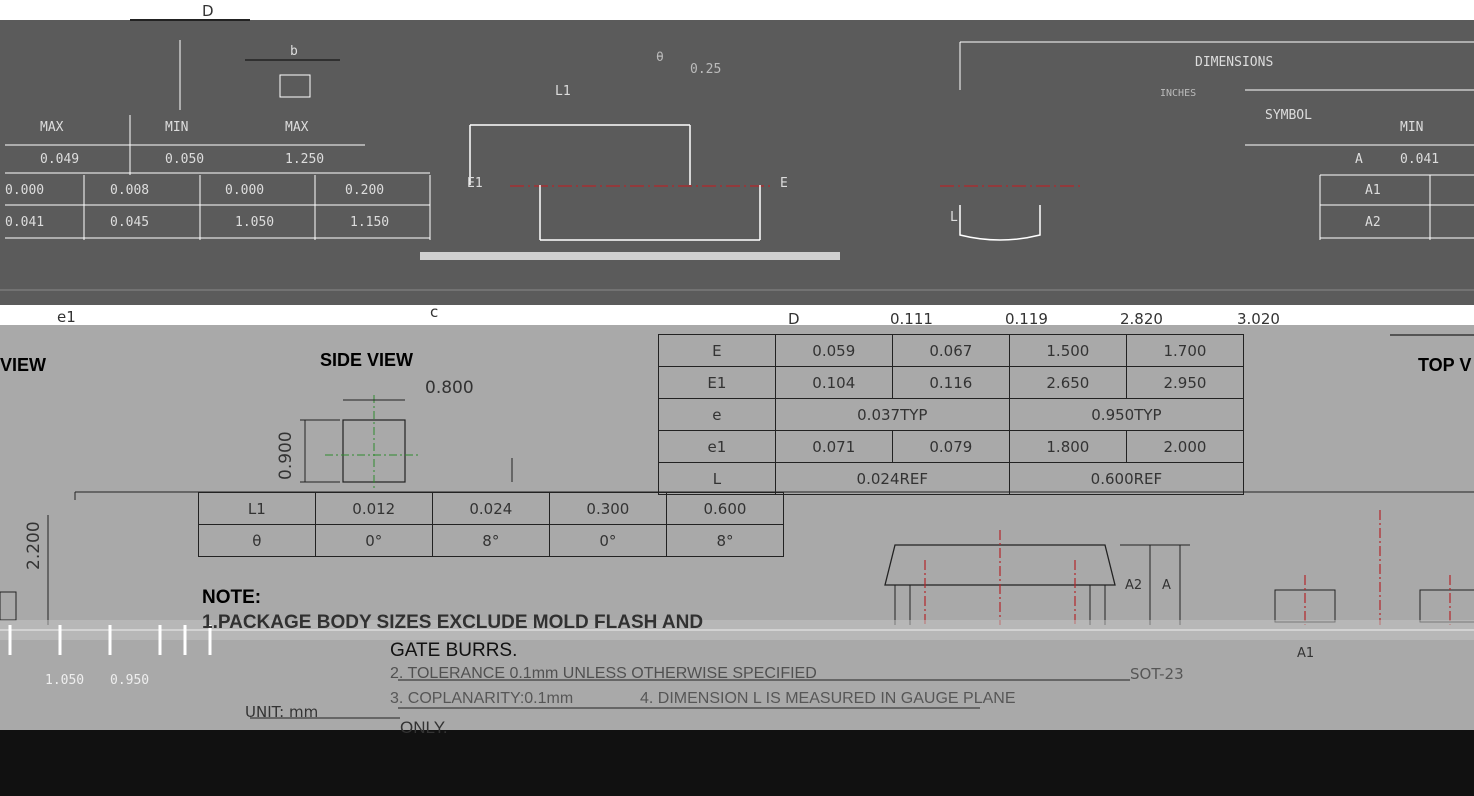  What do you see at coordinates (1359, 159) in the screenshot?
I see `row-a-symbol: A` at bounding box center [1359, 159].